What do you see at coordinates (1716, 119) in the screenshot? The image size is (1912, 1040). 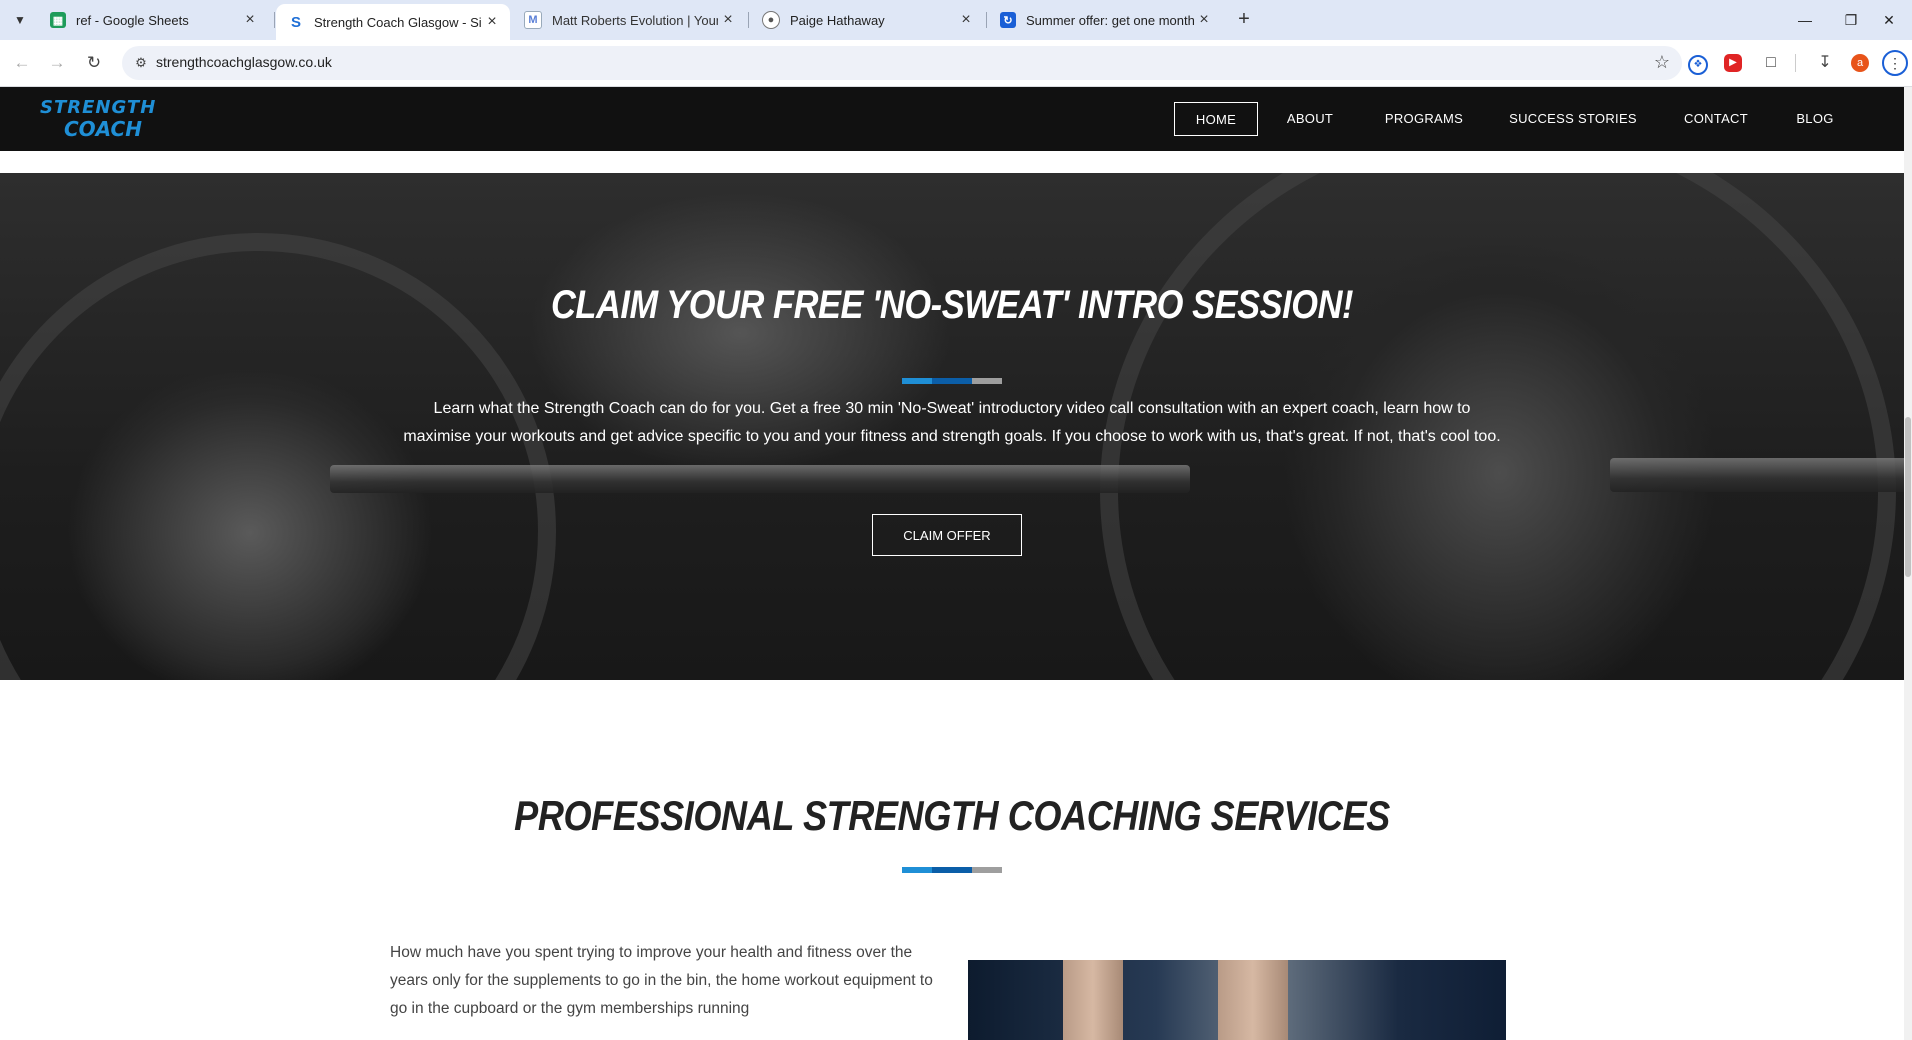 I see `nav-contact: CONTACT` at bounding box center [1716, 119].